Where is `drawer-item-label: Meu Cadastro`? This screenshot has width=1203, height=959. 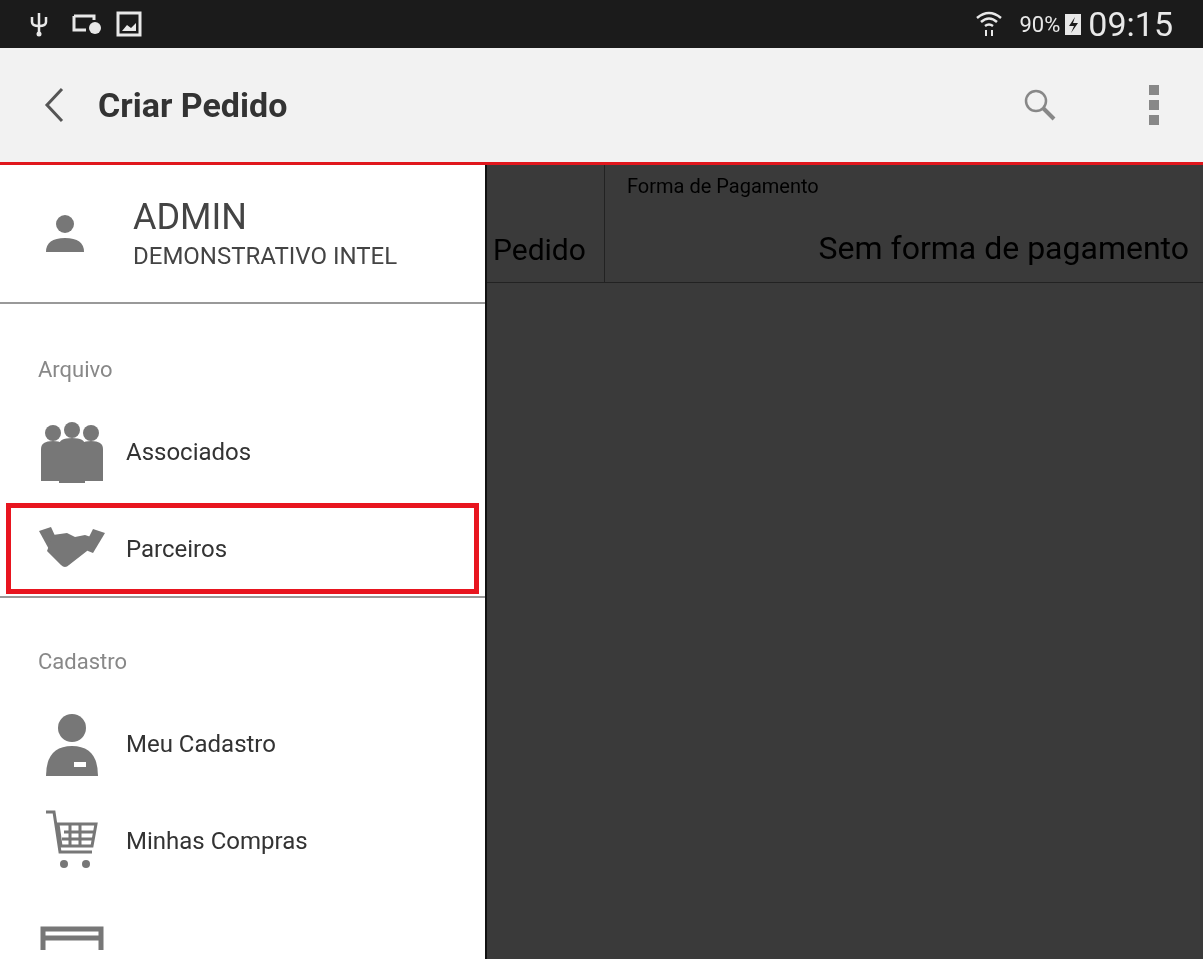 drawer-item-label: Meu Cadastro is located at coordinates (201, 744).